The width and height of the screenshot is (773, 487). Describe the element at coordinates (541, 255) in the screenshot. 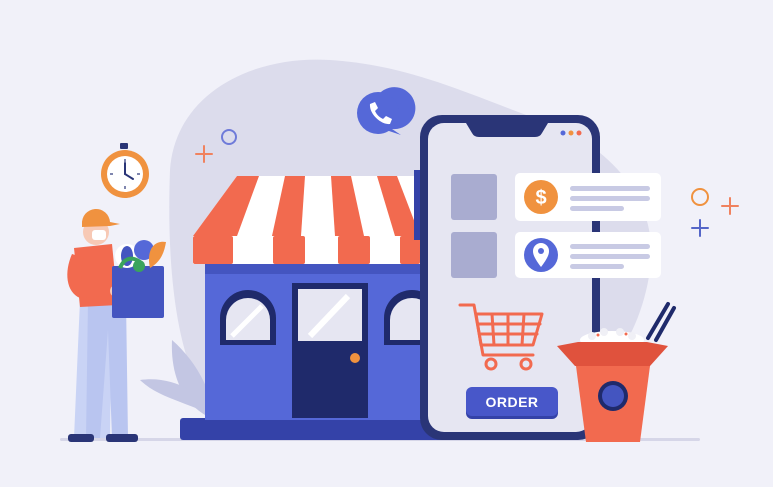

I see `location-pin-icon` at that location.